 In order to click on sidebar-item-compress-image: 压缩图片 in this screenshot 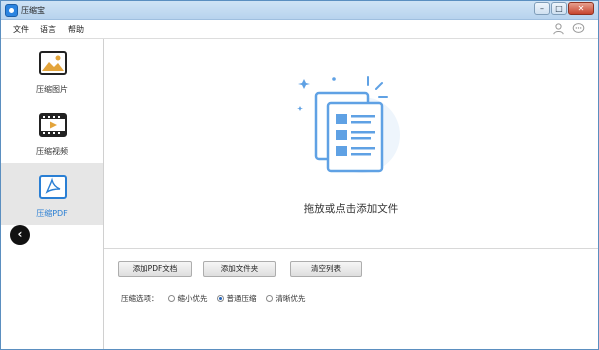, I will do `click(52, 70)`.